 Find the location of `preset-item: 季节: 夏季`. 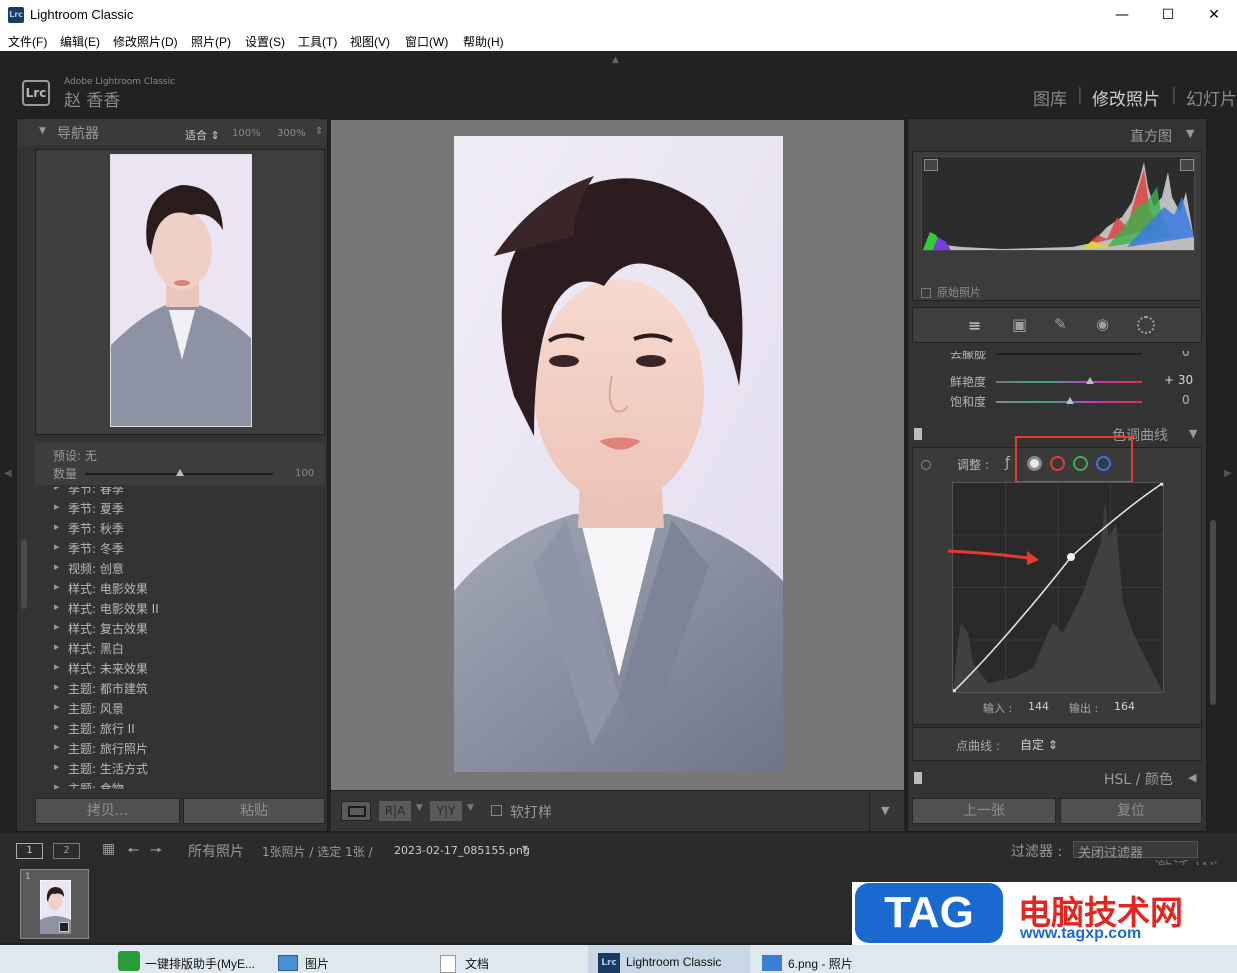

preset-item: 季节: 夏季 is located at coordinates (89, 508).